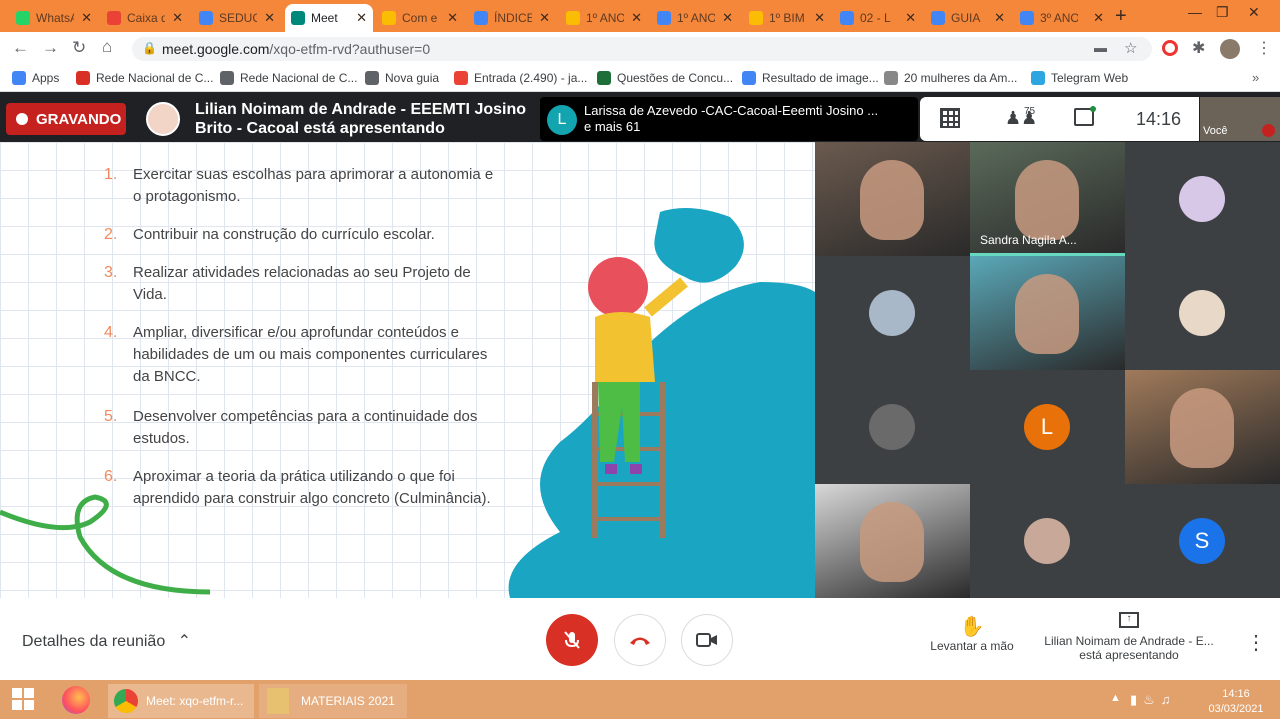 The height and width of the screenshot is (719, 1280). Describe the element at coordinates (1222, 12) in the screenshot. I see `restore-icon: ❐` at that location.